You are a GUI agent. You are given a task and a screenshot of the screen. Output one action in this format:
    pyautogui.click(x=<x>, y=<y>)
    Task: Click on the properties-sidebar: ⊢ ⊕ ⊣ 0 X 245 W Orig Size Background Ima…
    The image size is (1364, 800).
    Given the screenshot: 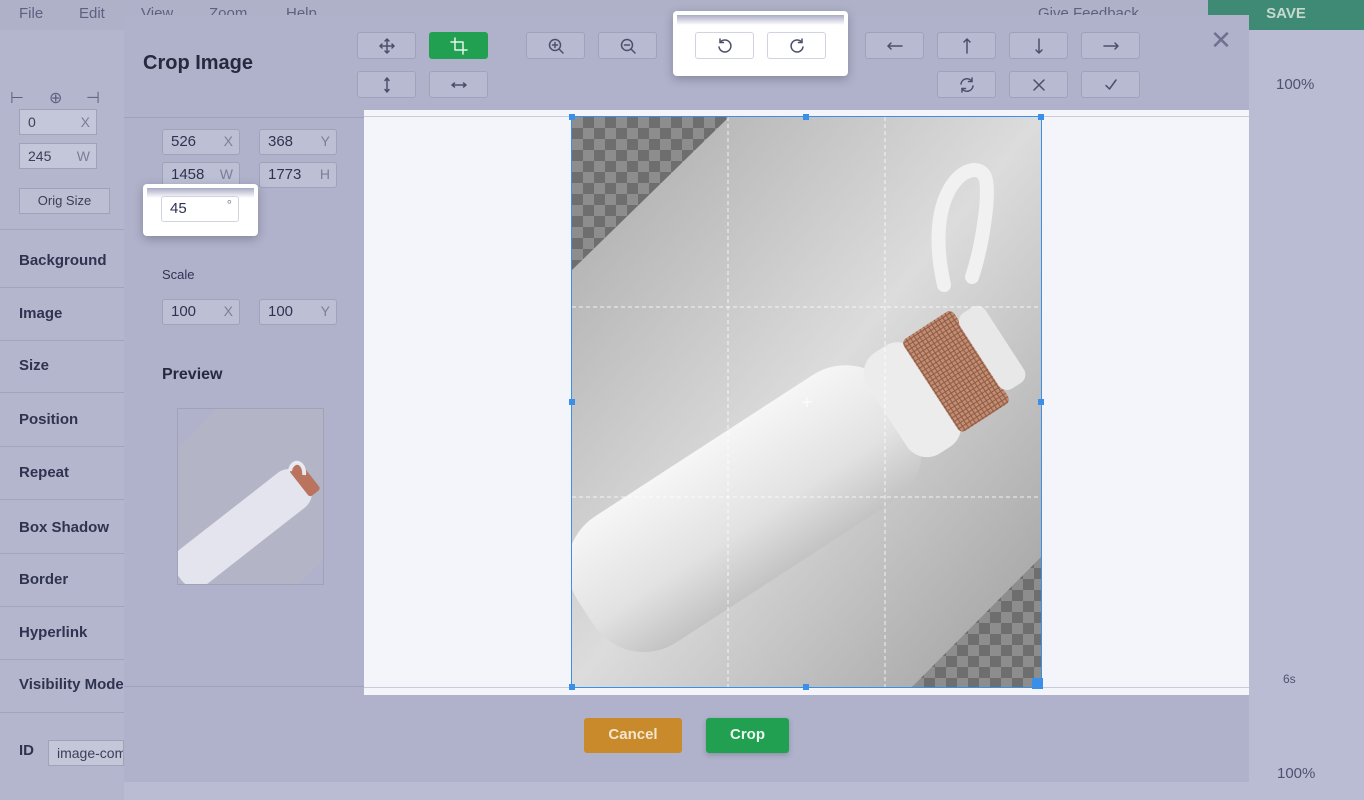 What is the action you would take?
    pyautogui.click(x=62, y=415)
    